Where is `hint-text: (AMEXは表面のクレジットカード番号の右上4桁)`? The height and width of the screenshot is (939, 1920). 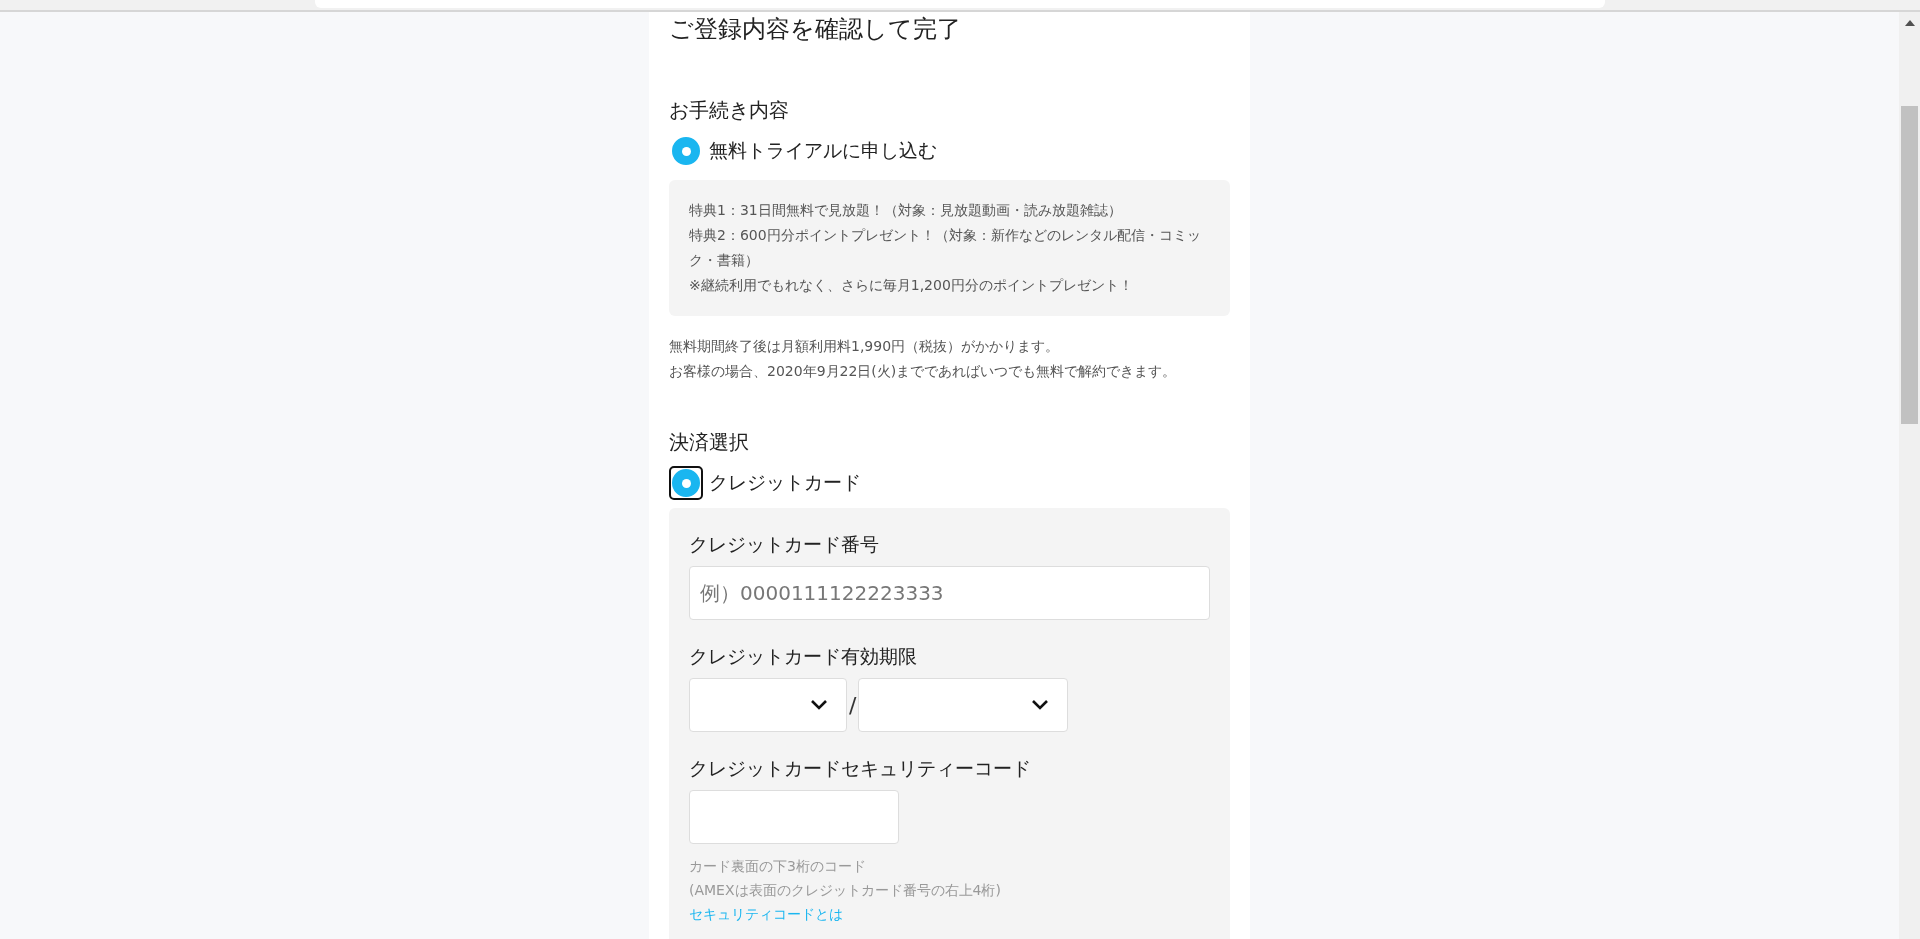 hint-text: (AMEXは表面のクレジットカード番号の右上4桁) is located at coordinates (845, 890).